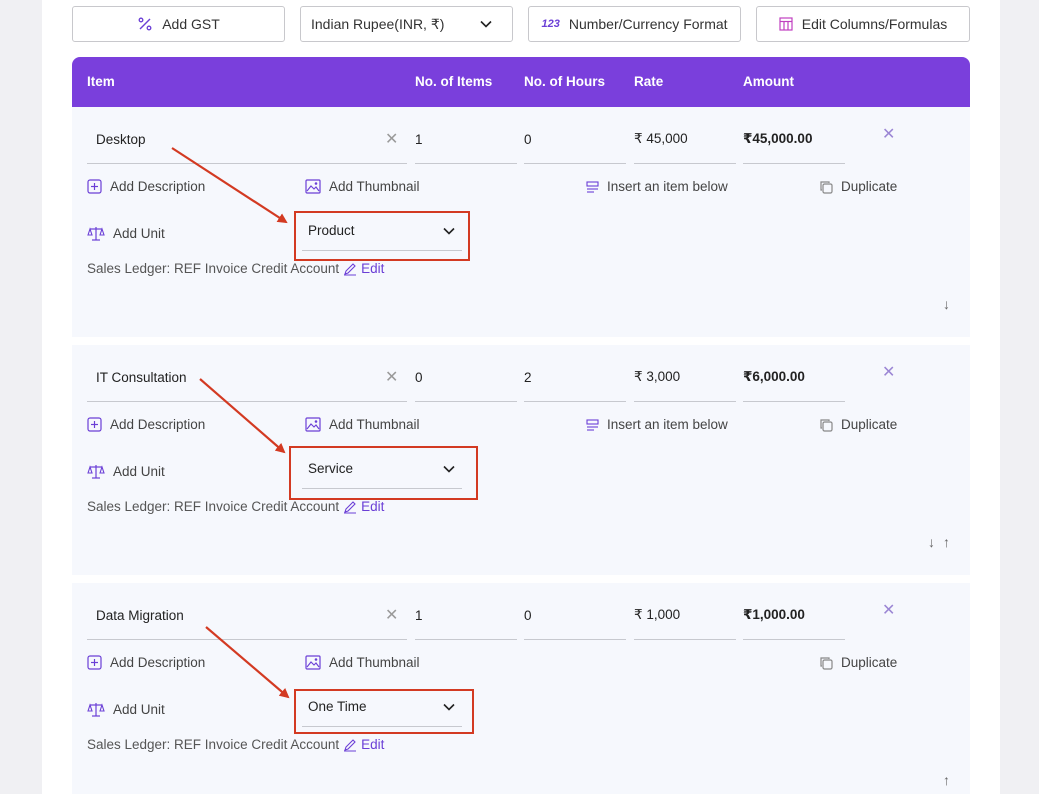 The height and width of the screenshot is (794, 1039). What do you see at coordinates (685, 139) in the screenshot?
I see `item-rate-input: ₹ 45,000` at bounding box center [685, 139].